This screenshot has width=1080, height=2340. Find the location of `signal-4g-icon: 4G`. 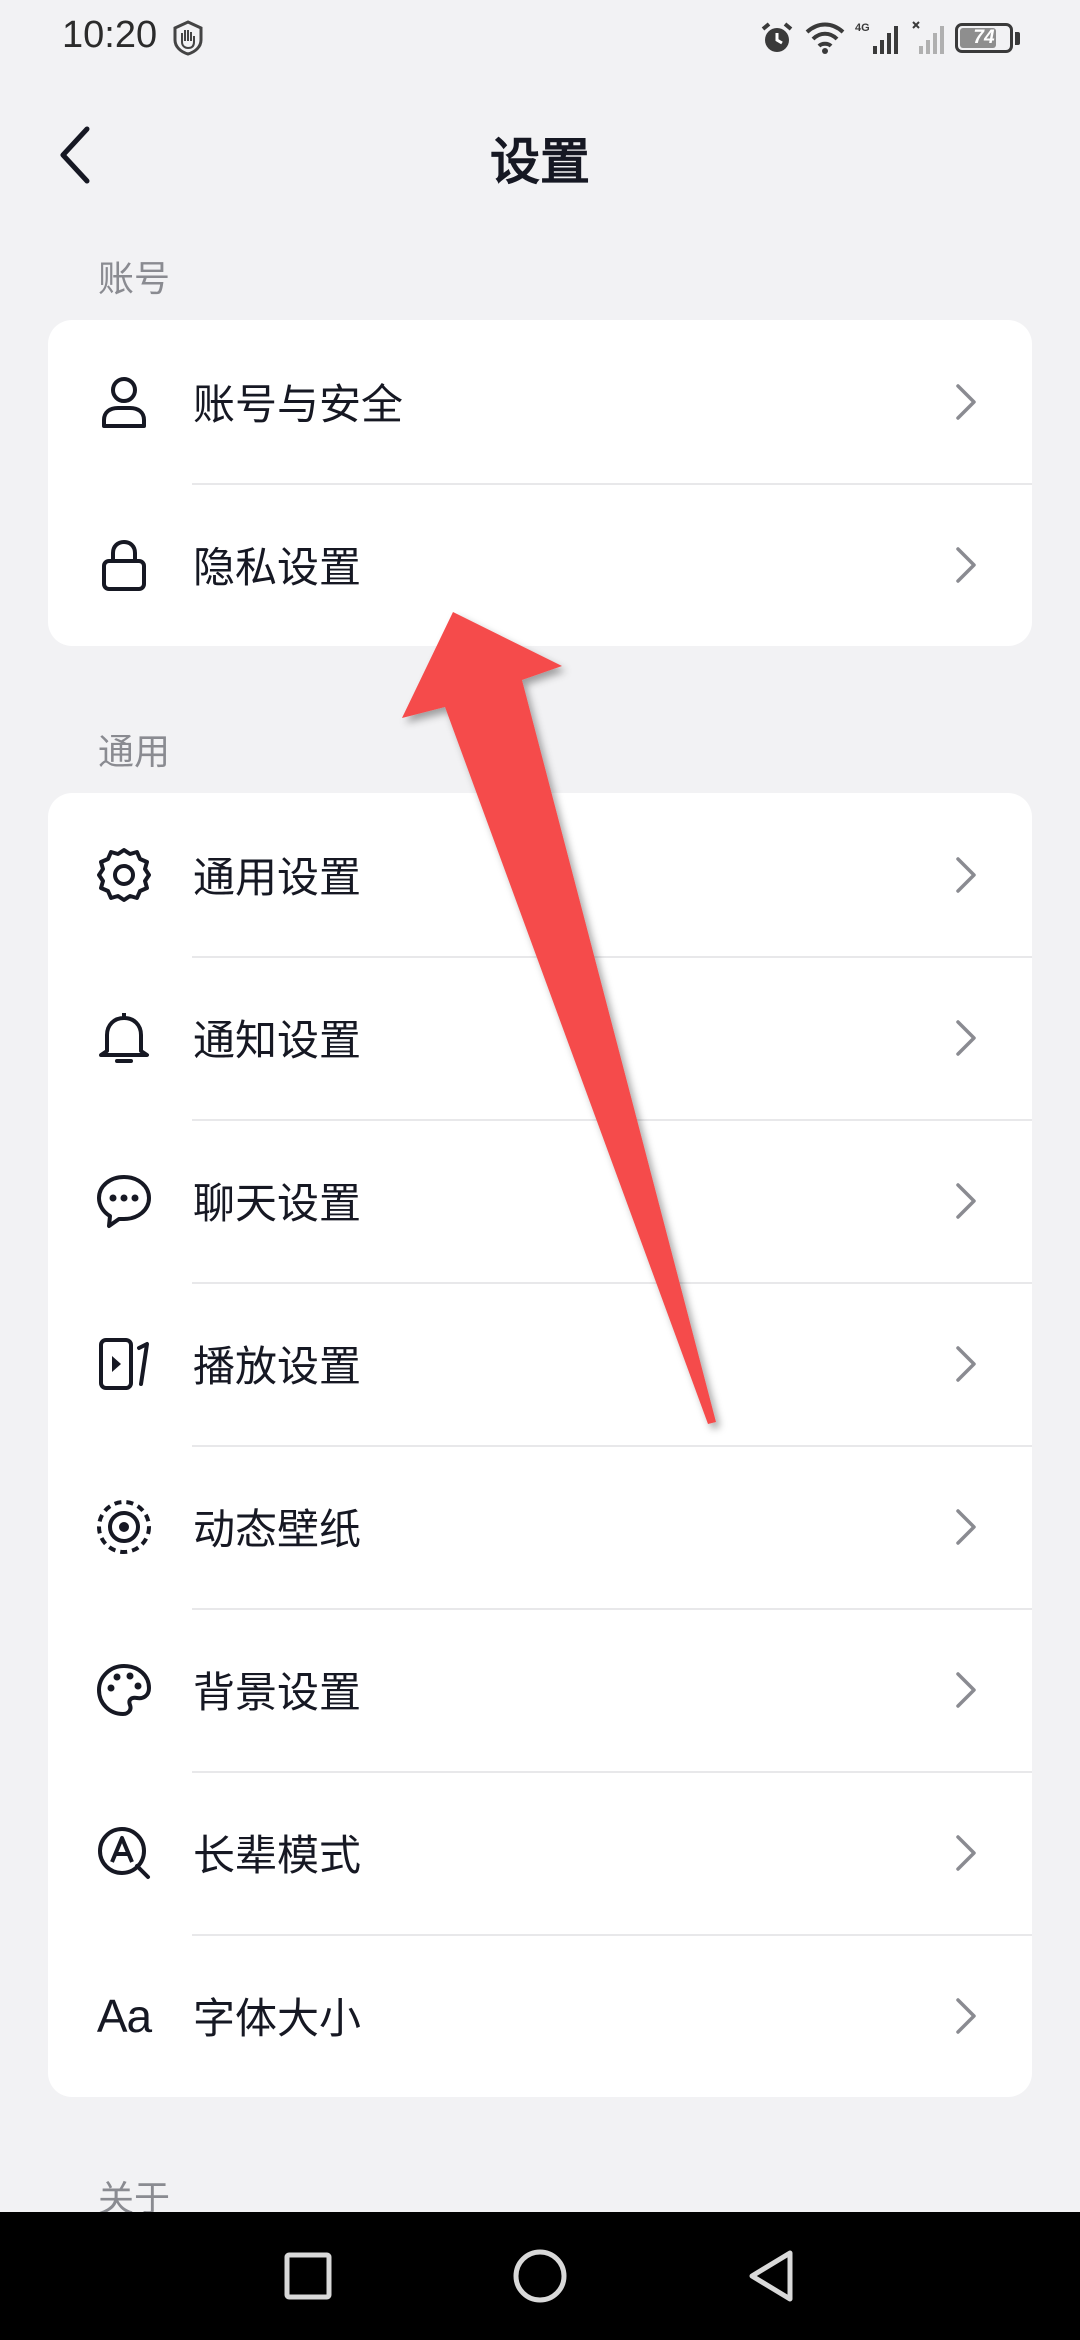

signal-4g-icon: 4G is located at coordinates (878, 38).